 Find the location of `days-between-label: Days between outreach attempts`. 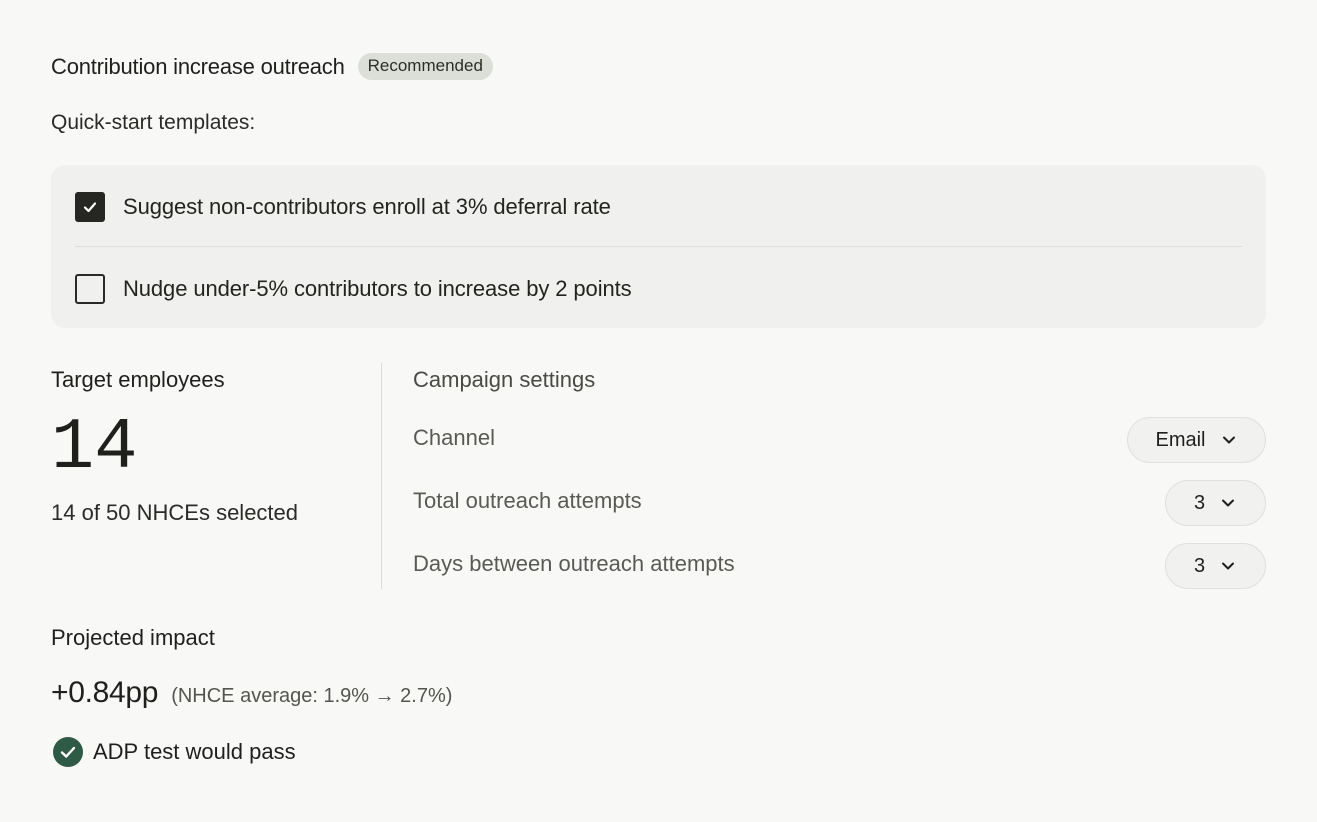

days-between-label: Days between outreach attempts is located at coordinates (574, 563).